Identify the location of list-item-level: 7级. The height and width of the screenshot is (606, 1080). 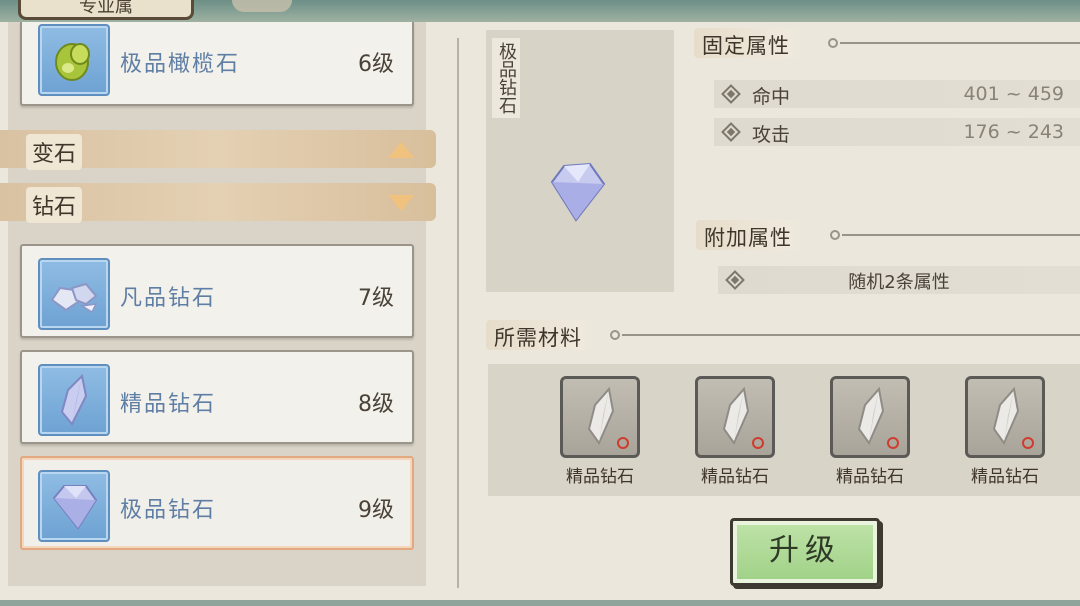
(376, 298).